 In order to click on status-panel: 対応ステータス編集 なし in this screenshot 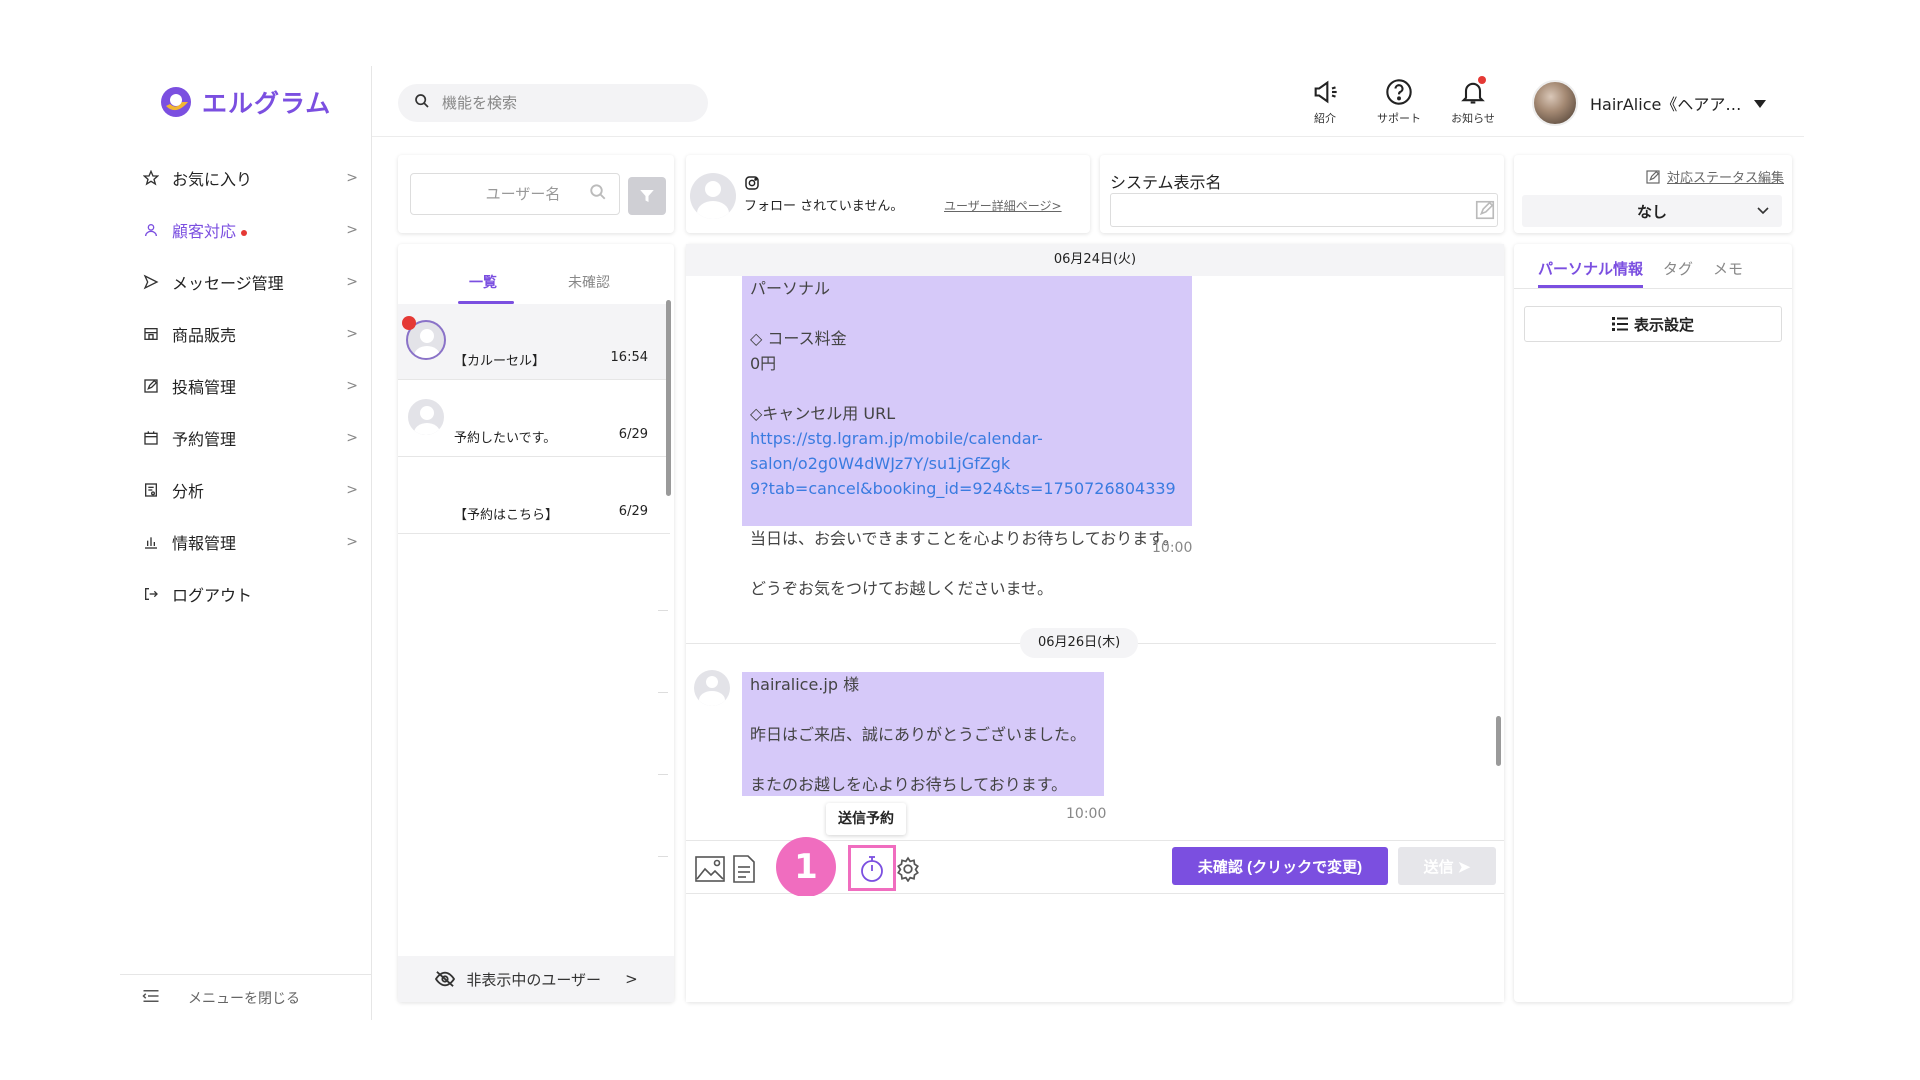, I will do `click(1653, 194)`.